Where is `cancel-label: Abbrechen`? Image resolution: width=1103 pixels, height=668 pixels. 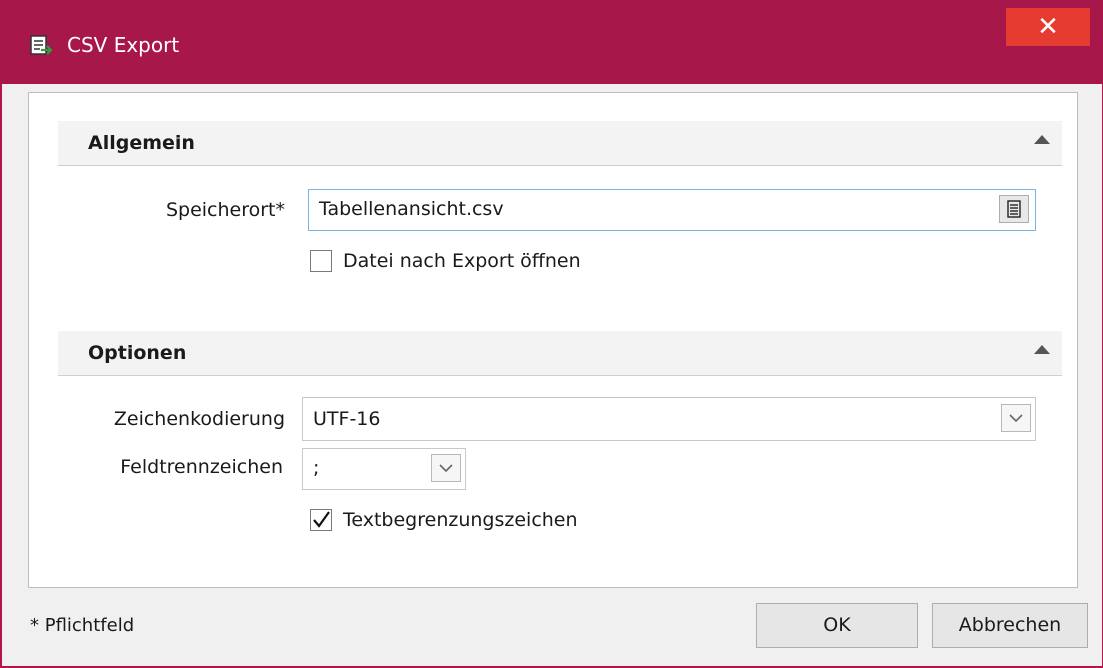 cancel-label: Abbrechen is located at coordinates (1010, 625).